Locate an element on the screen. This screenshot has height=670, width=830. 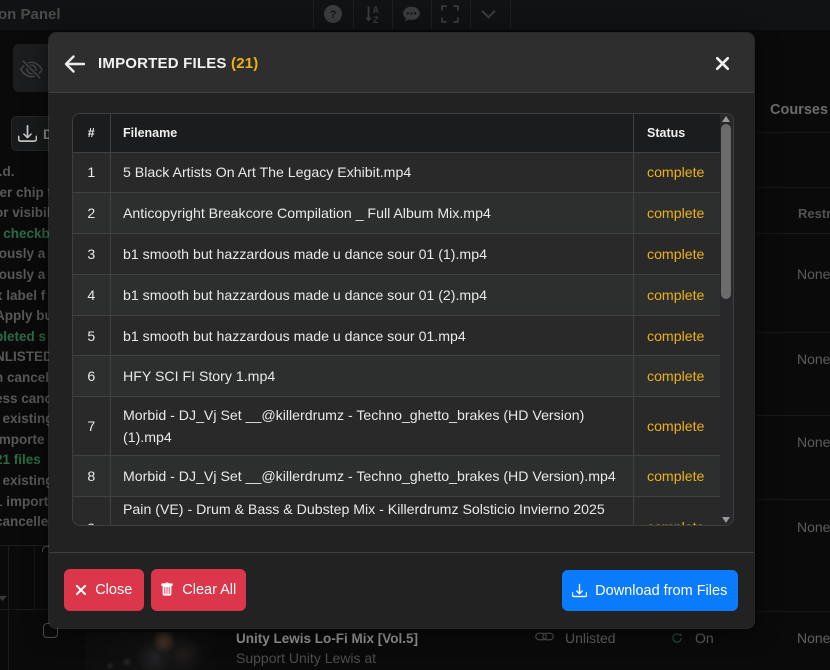
svg-text: Z is located at coordinates (376, 19).